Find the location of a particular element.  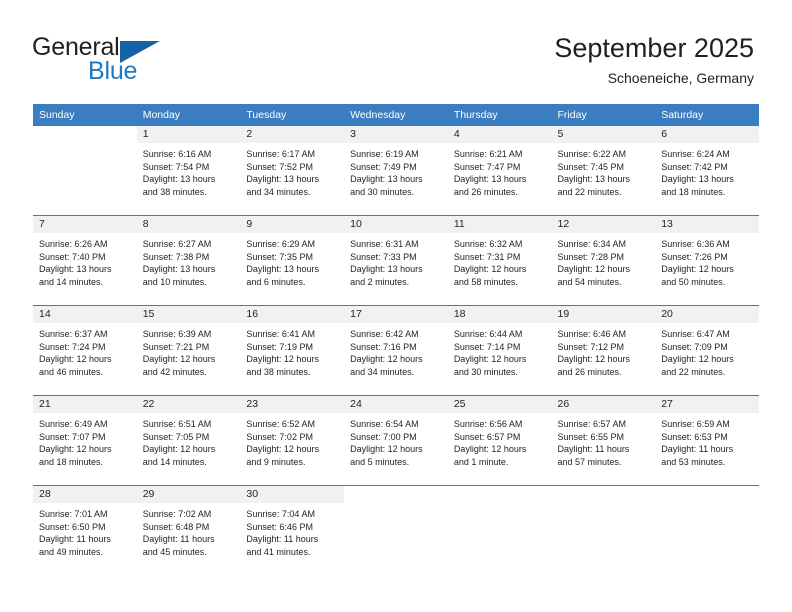

sunrise-text: Sunrise: 6:31 AM is located at coordinates (384, 244).